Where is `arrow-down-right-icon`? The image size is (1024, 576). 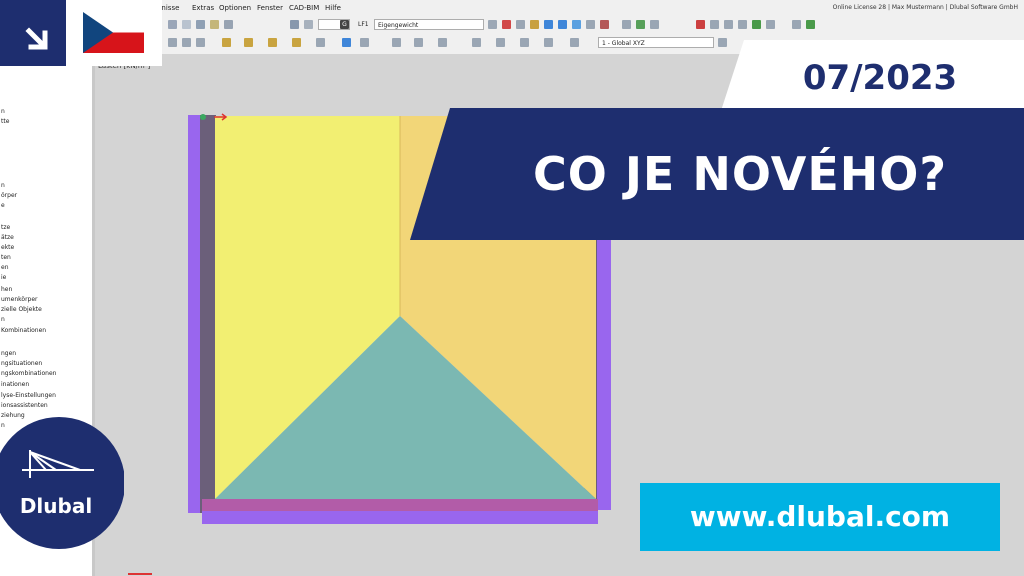
arrow-down-right-icon is located at coordinates (36, 38).